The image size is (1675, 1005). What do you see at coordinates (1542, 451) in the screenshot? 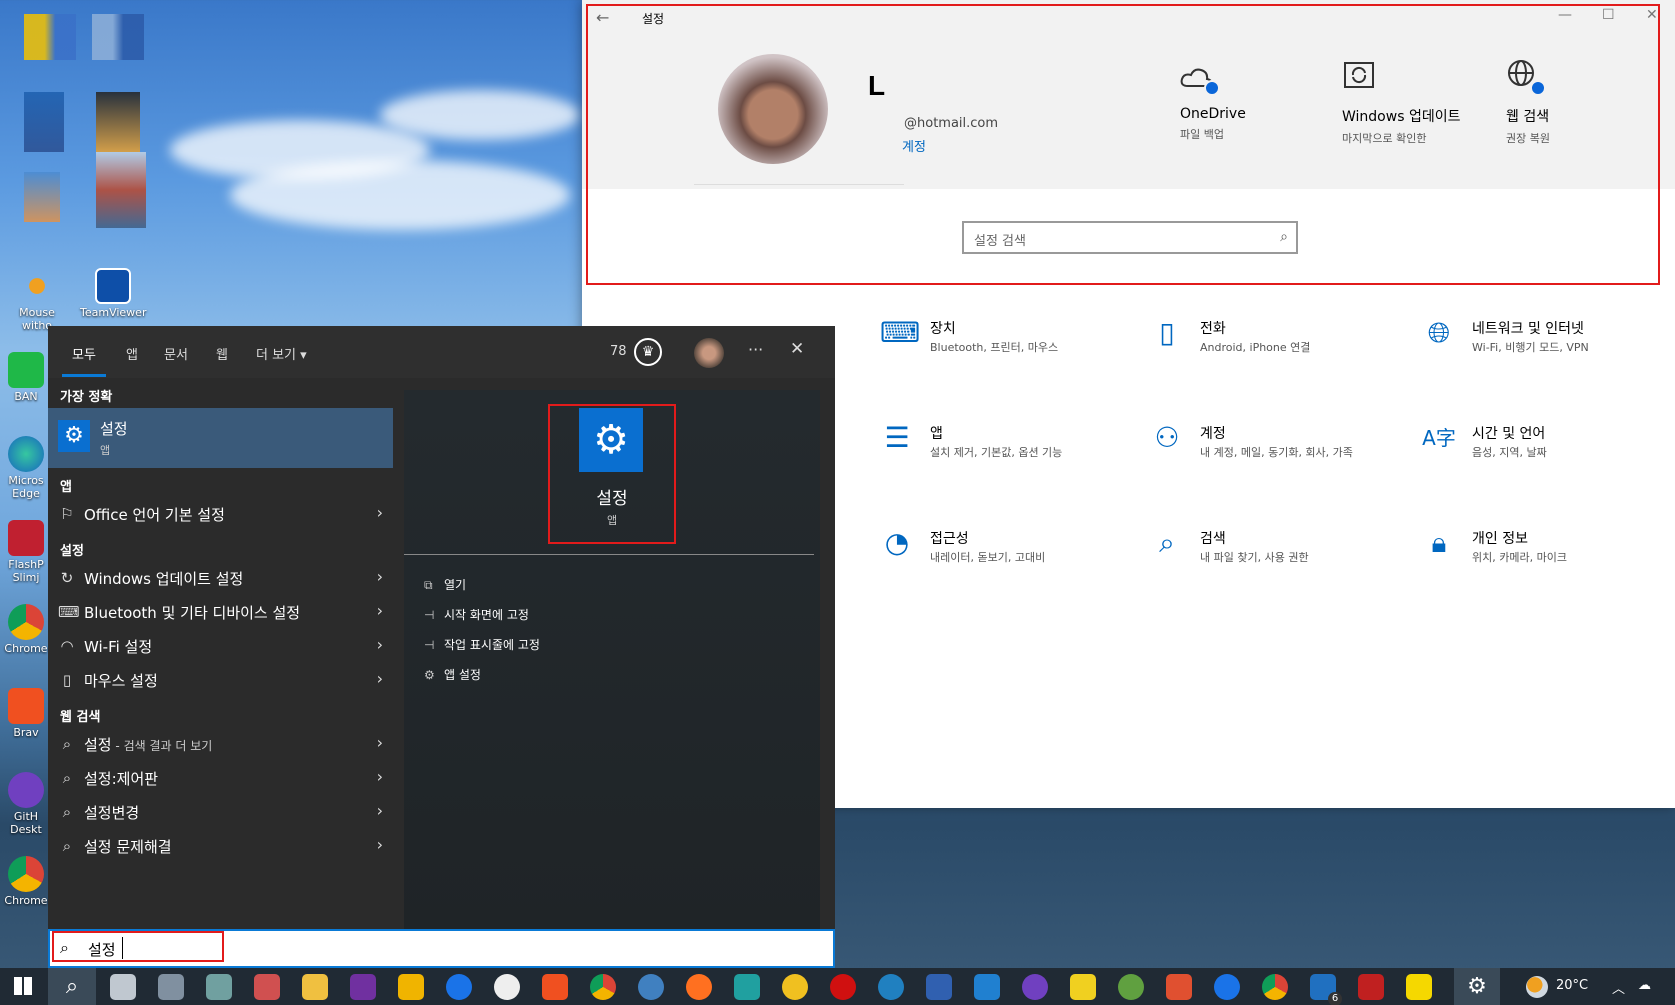
I see `category-time-language: A字 시간 및 언어 음성, 지역, 날짜` at bounding box center [1542, 451].